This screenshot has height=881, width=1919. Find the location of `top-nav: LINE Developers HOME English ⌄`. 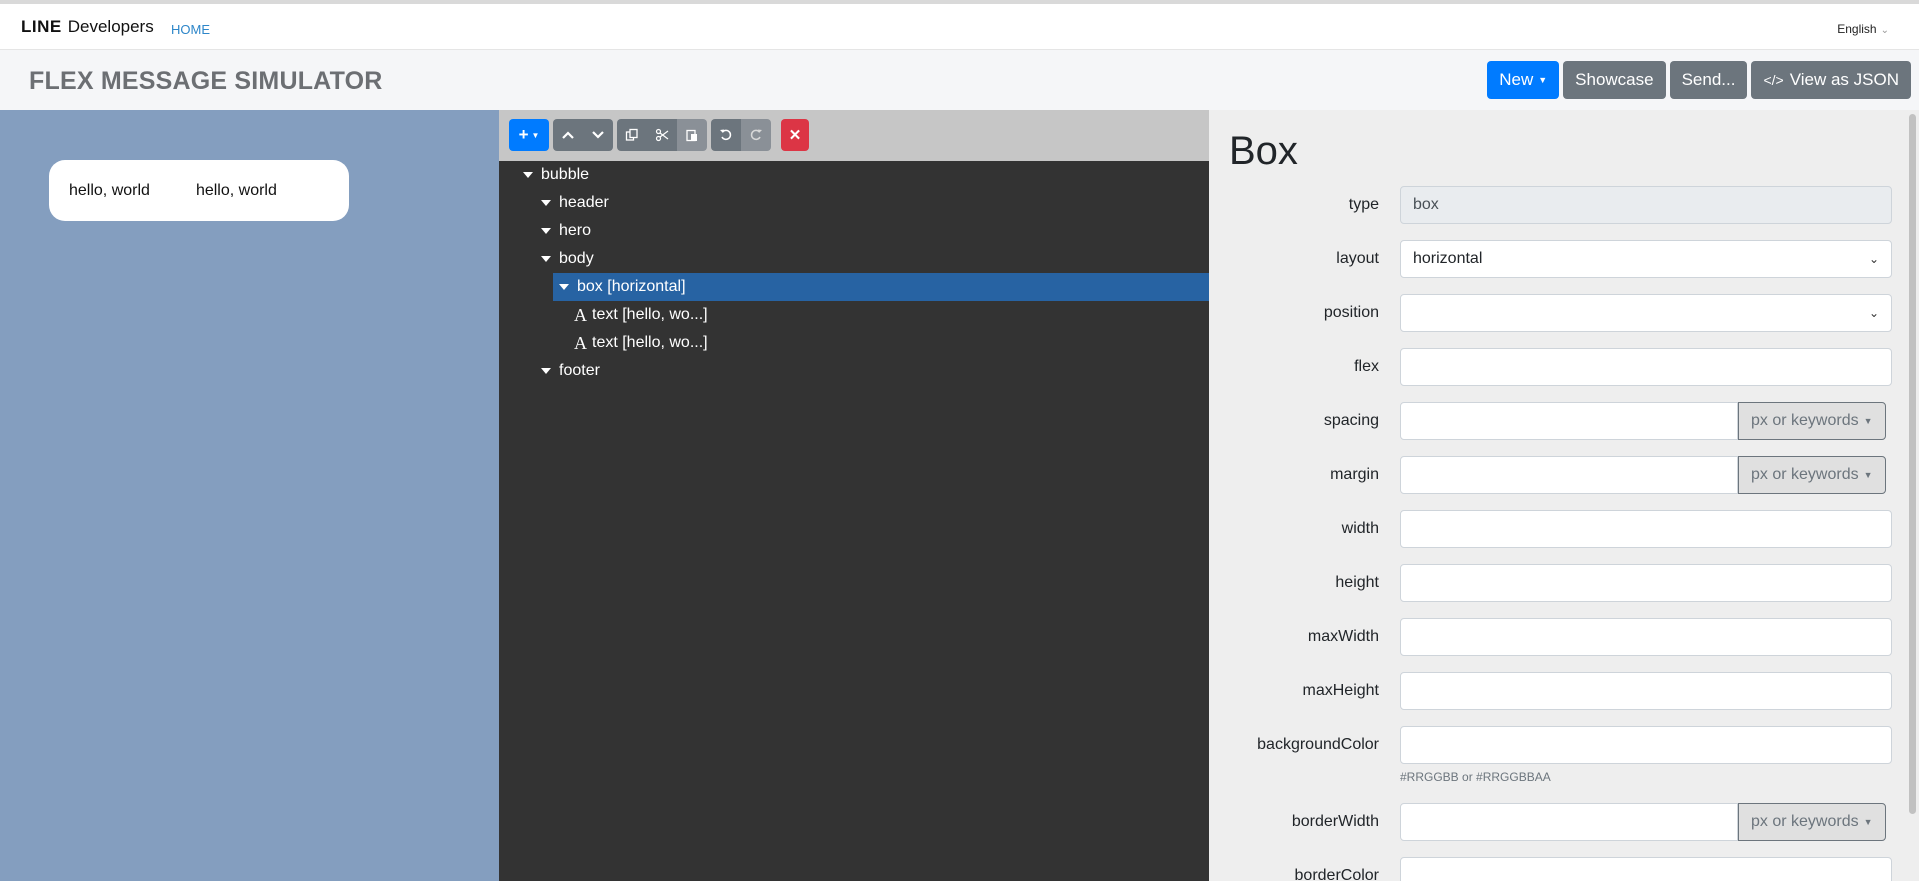

top-nav: LINE Developers HOME English ⌄ is located at coordinates (959, 25).